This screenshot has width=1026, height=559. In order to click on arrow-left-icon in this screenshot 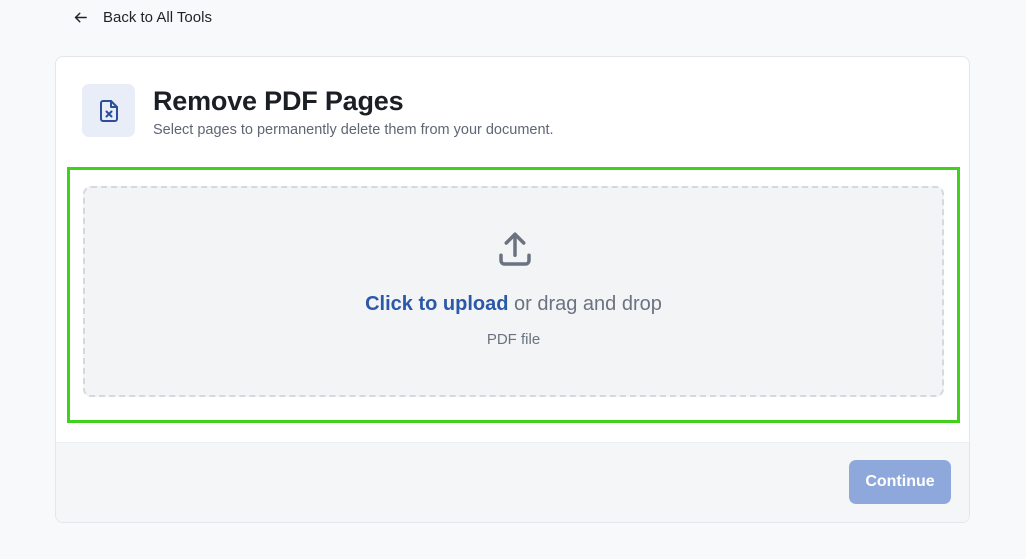, I will do `click(80, 17)`.